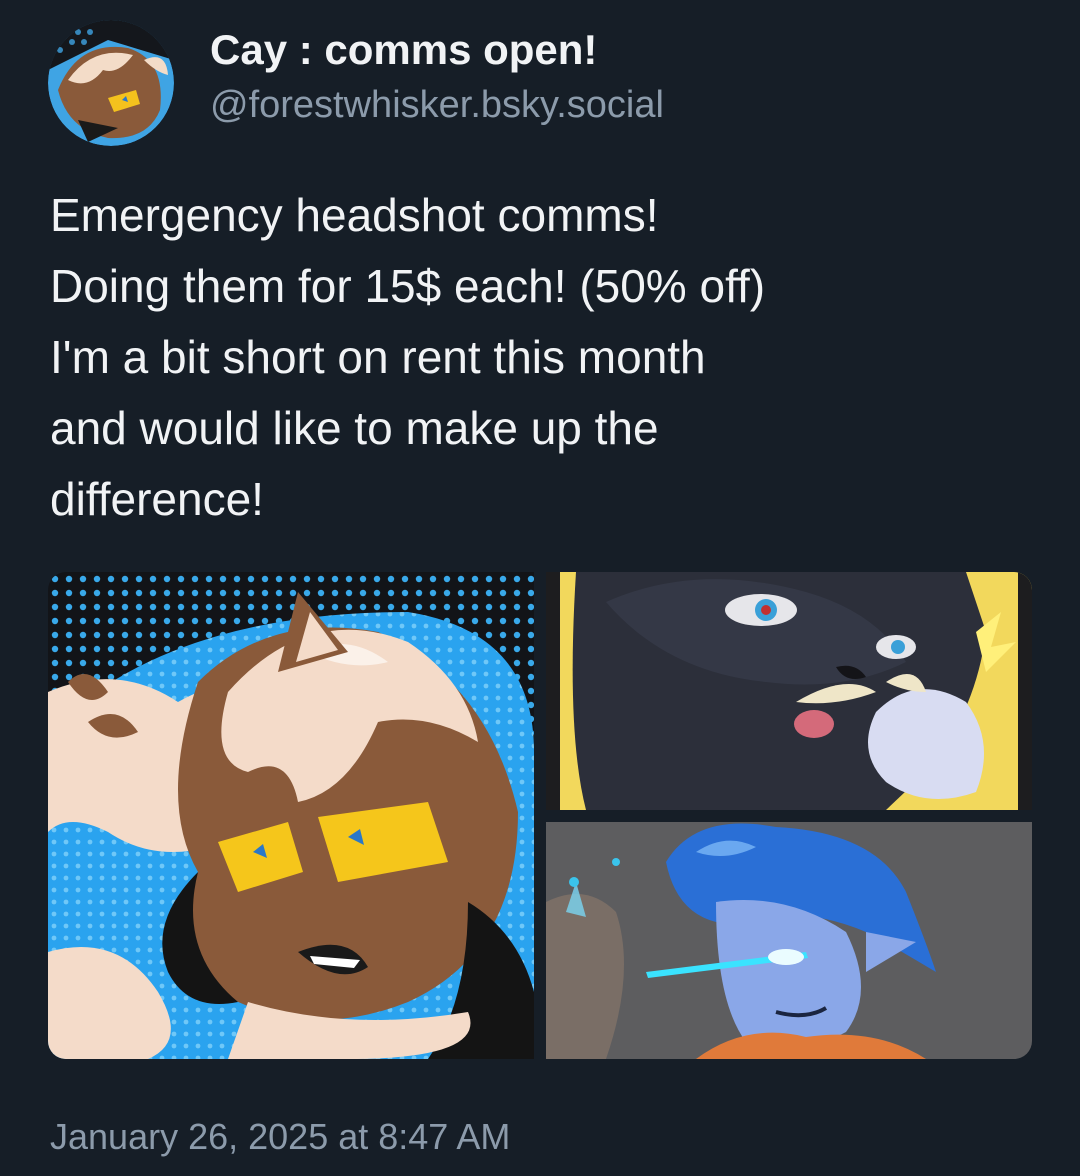 This screenshot has width=1080, height=1176. I want to click on post-text-line: difference!, so click(157, 499).